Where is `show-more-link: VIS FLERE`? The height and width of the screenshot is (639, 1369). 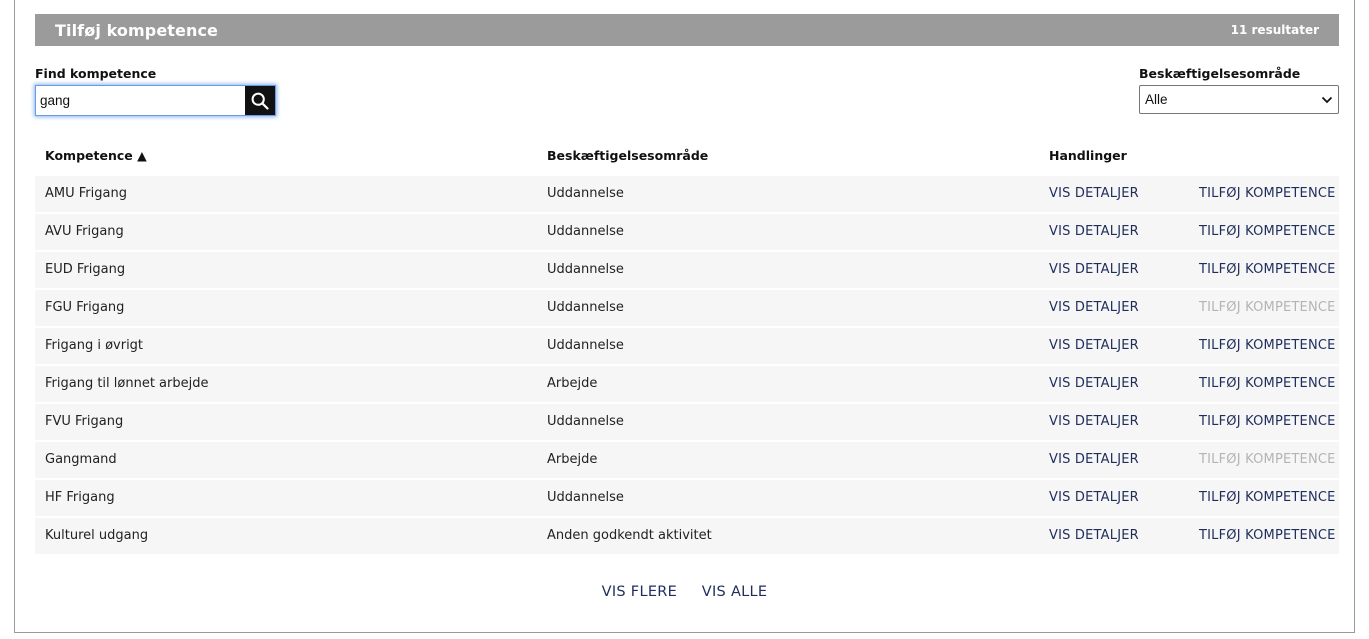 show-more-link: VIS FLERE is located at coordinates (640, 592).